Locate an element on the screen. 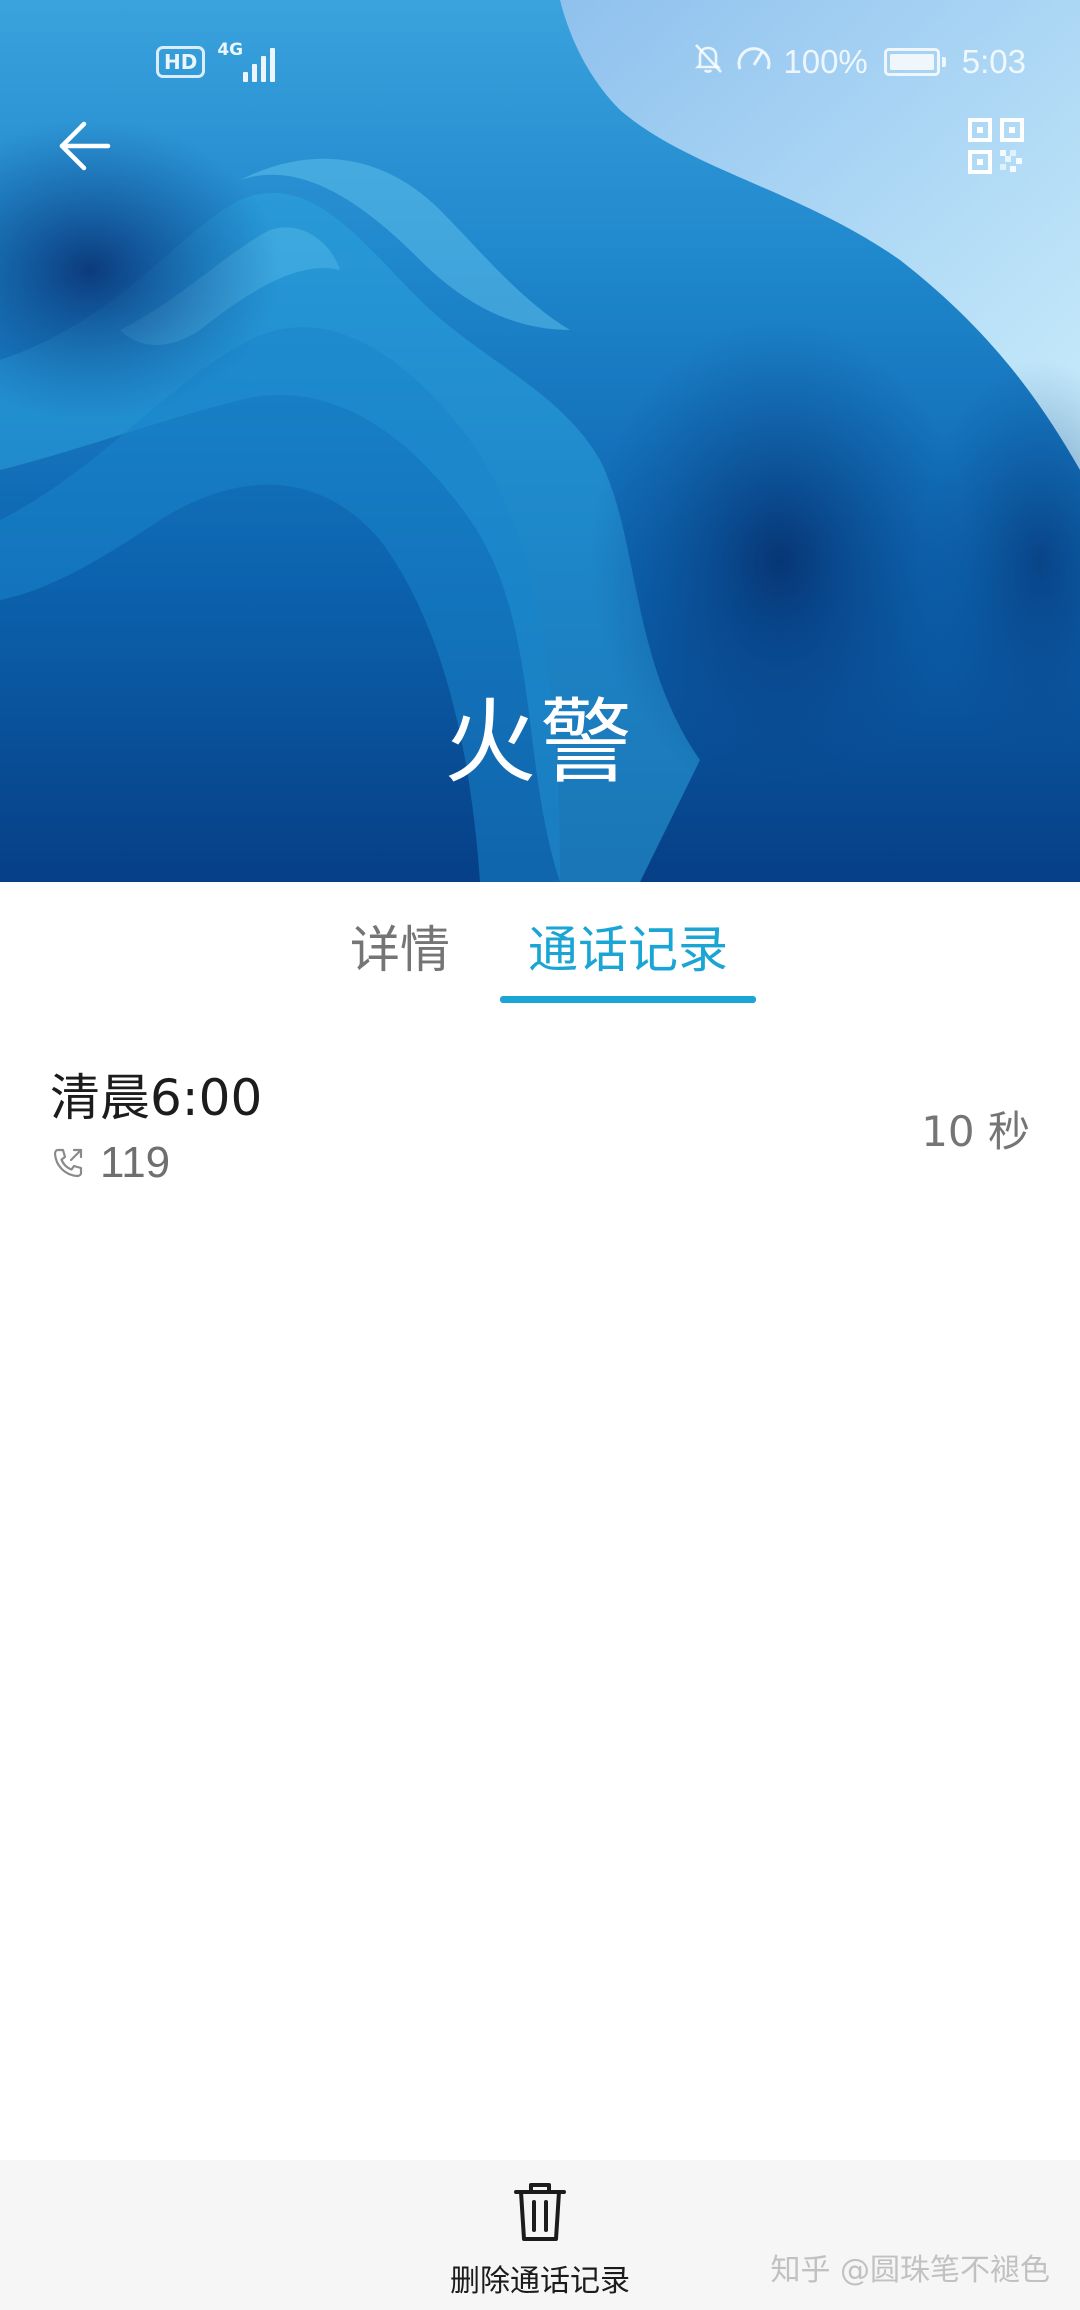  call-log-item: 清晨6:00 119 10 秒 is located at coordinates (540, 1130).